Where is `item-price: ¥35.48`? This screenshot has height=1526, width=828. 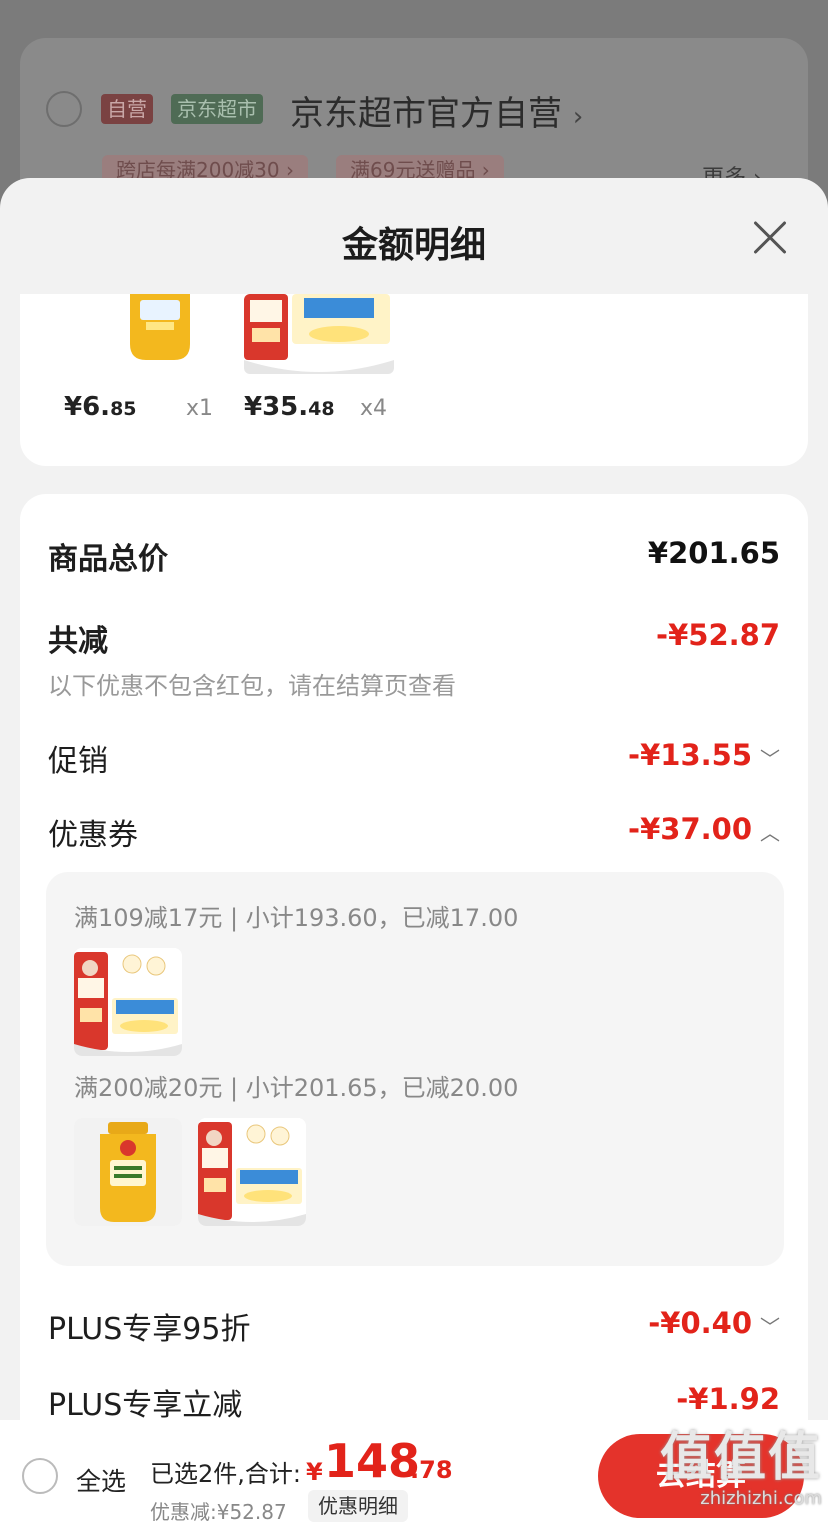
item-price: ¥35.48 is located at coordinates (289, 407).